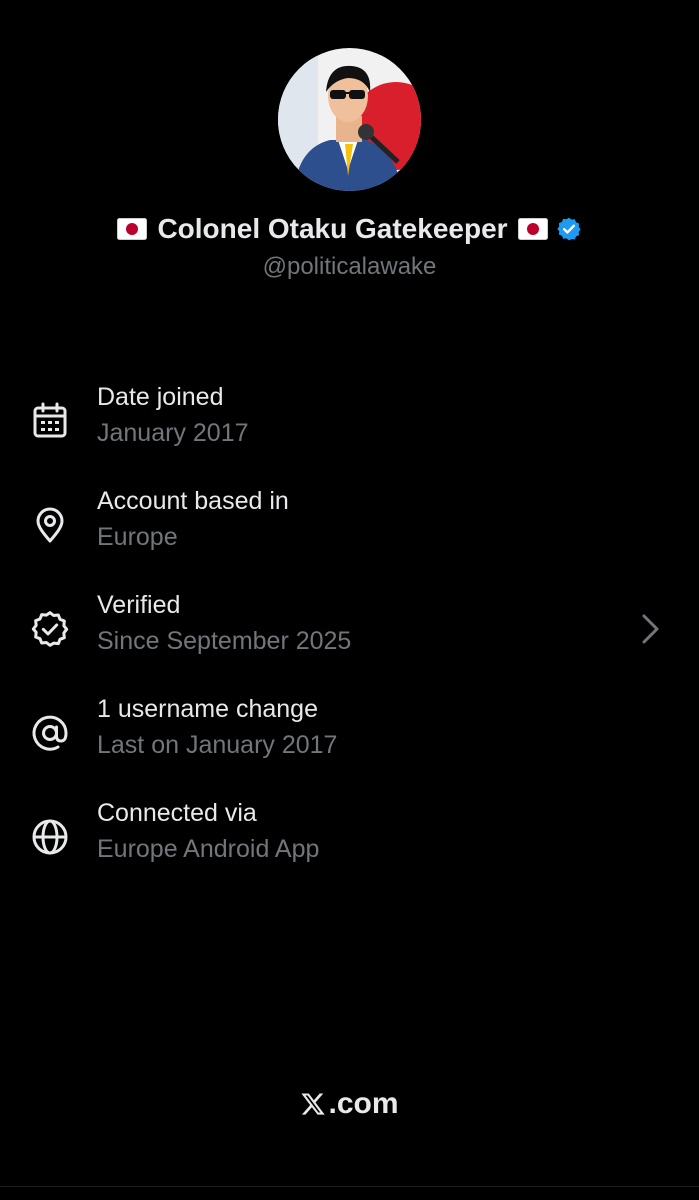 The height and width of the screenshot is (1200, 699). Describe the element at coordinates (139, 605) in the screenshot. I see `about-row-title: Verified` at that location.